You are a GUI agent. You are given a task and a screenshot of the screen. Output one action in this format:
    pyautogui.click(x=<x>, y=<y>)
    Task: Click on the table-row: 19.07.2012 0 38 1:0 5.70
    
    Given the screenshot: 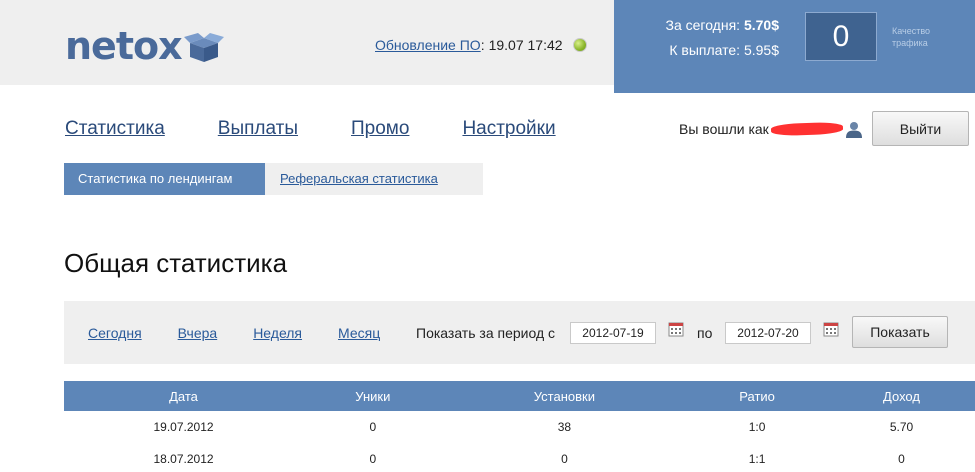 What is the action you would take?
    pyautogui.click(x=519, y=427)
    